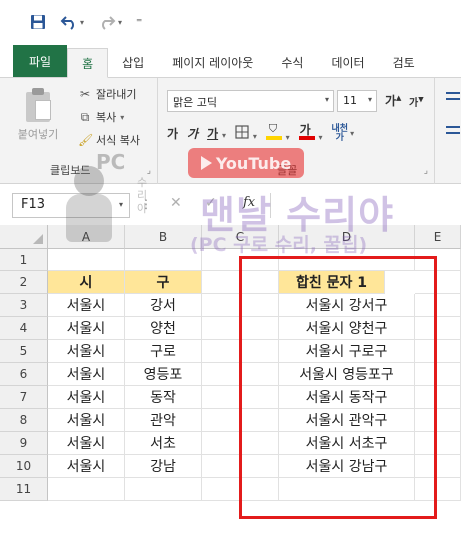 The width and height of the screenshot is (461, 547). I want to click on cell-c7, so click(240, 397).